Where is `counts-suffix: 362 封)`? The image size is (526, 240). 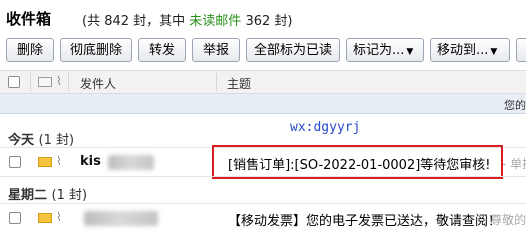 counts-suffix: 362 封) is located at coordinates (267, 21).